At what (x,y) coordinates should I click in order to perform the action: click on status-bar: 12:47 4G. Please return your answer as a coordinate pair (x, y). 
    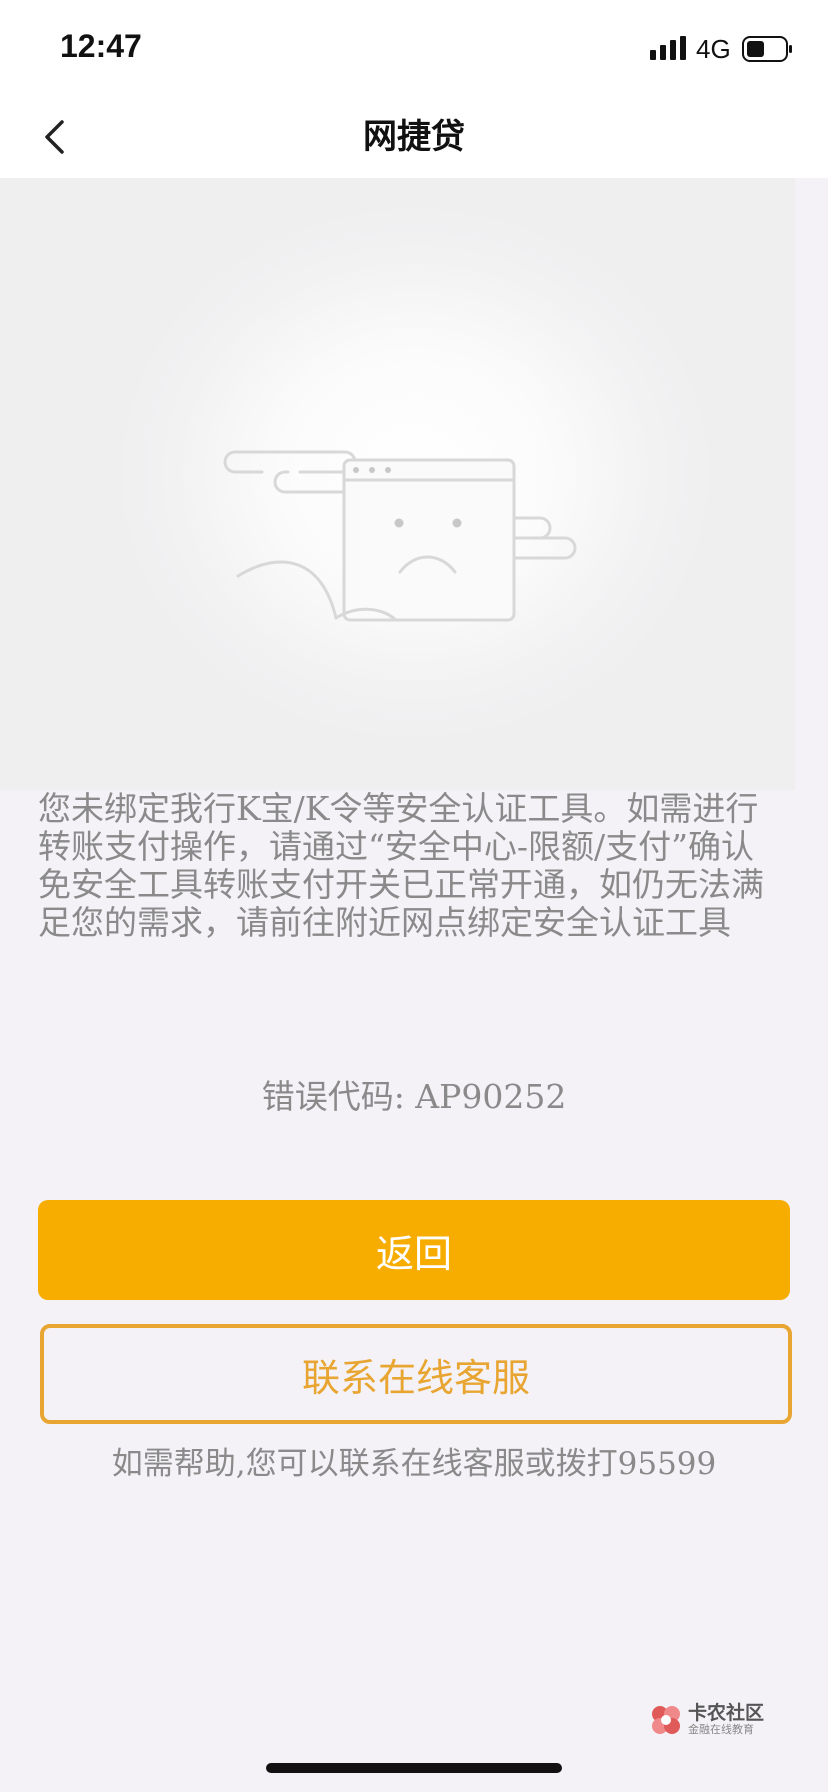
    Looking at the image, I should click on (414, 50).